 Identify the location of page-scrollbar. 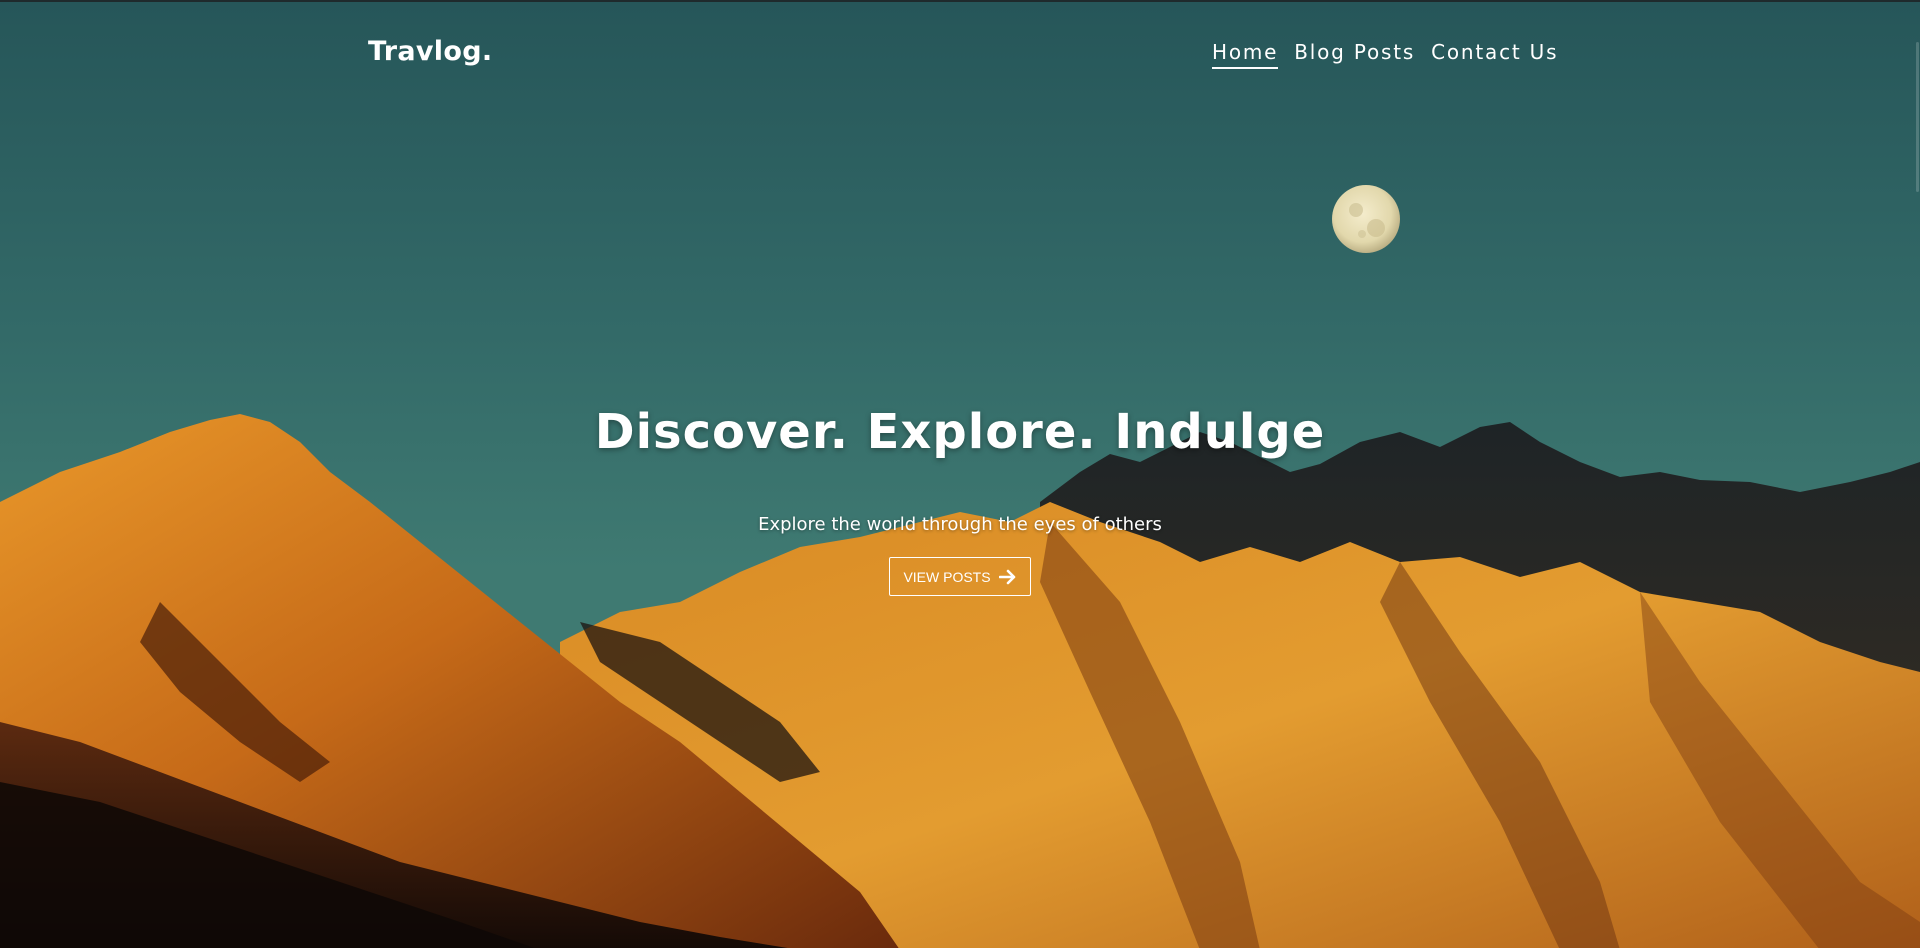
(1917, 475).